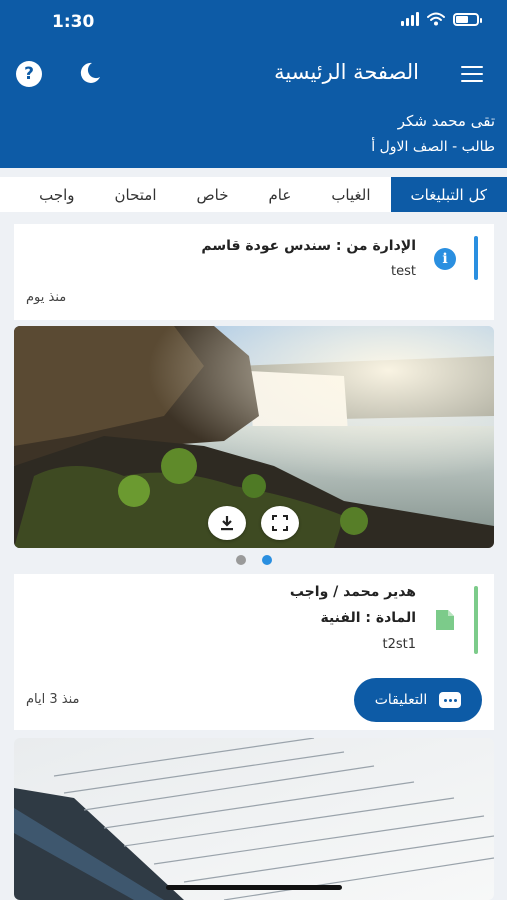  I want to click on user-name: تقى محمد شكر, so click(446, 121).